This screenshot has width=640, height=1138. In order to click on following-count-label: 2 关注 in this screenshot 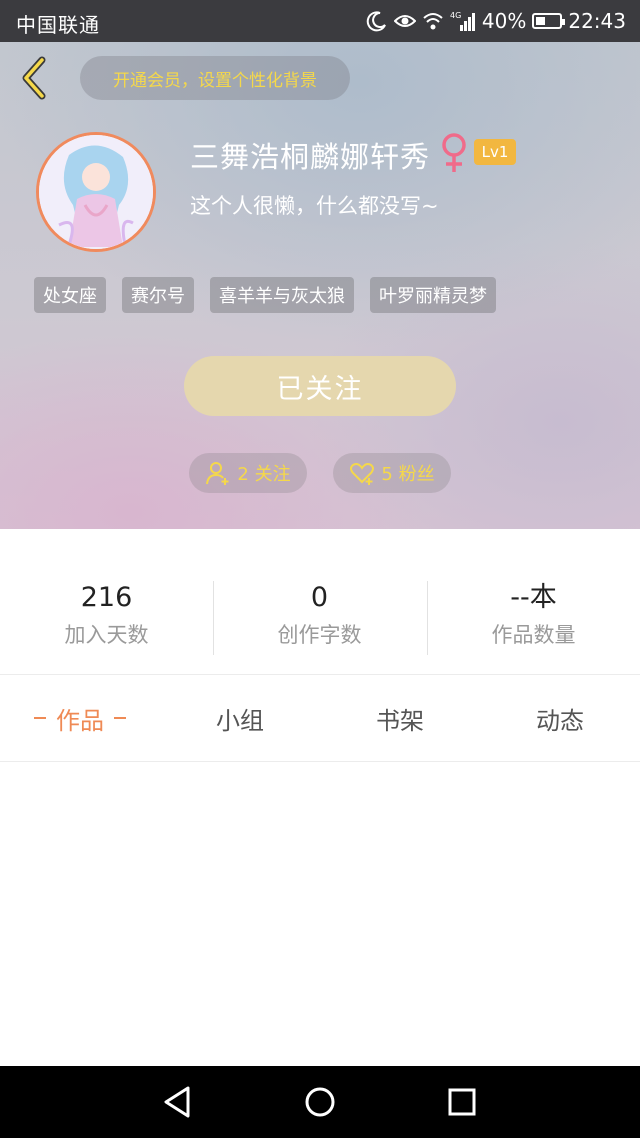, I will do `click(264, 474)`.